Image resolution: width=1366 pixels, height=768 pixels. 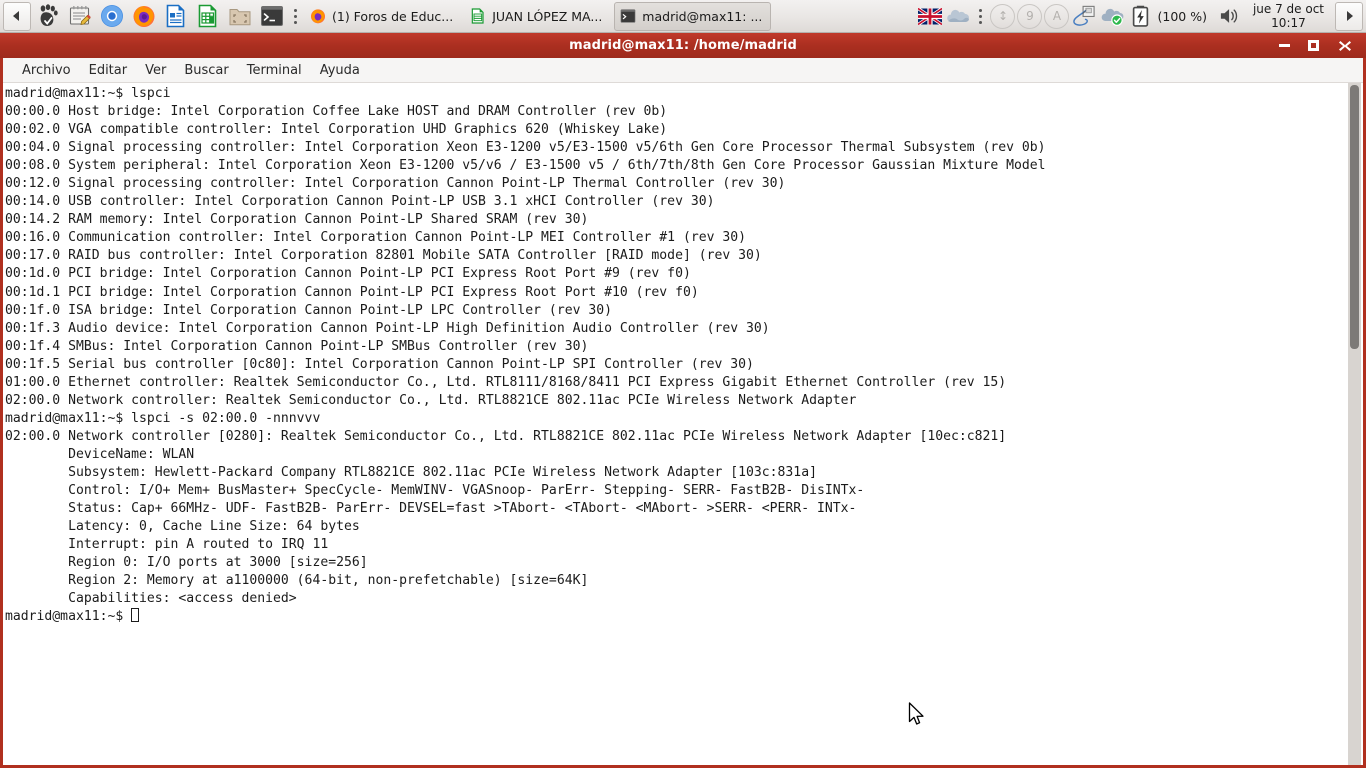 I want to click on battery-indicator, so click(x=1140, y=16).